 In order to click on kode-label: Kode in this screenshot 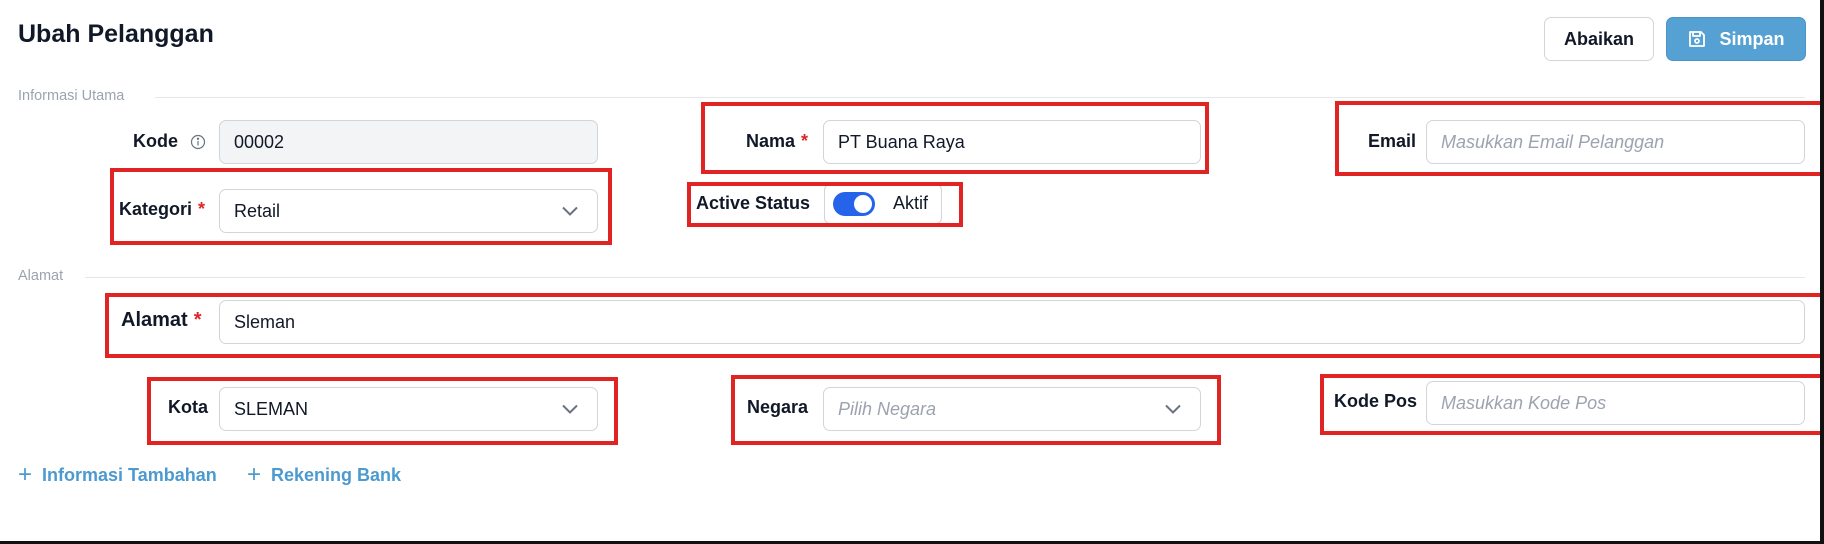, I will do `click(155, 141)`.